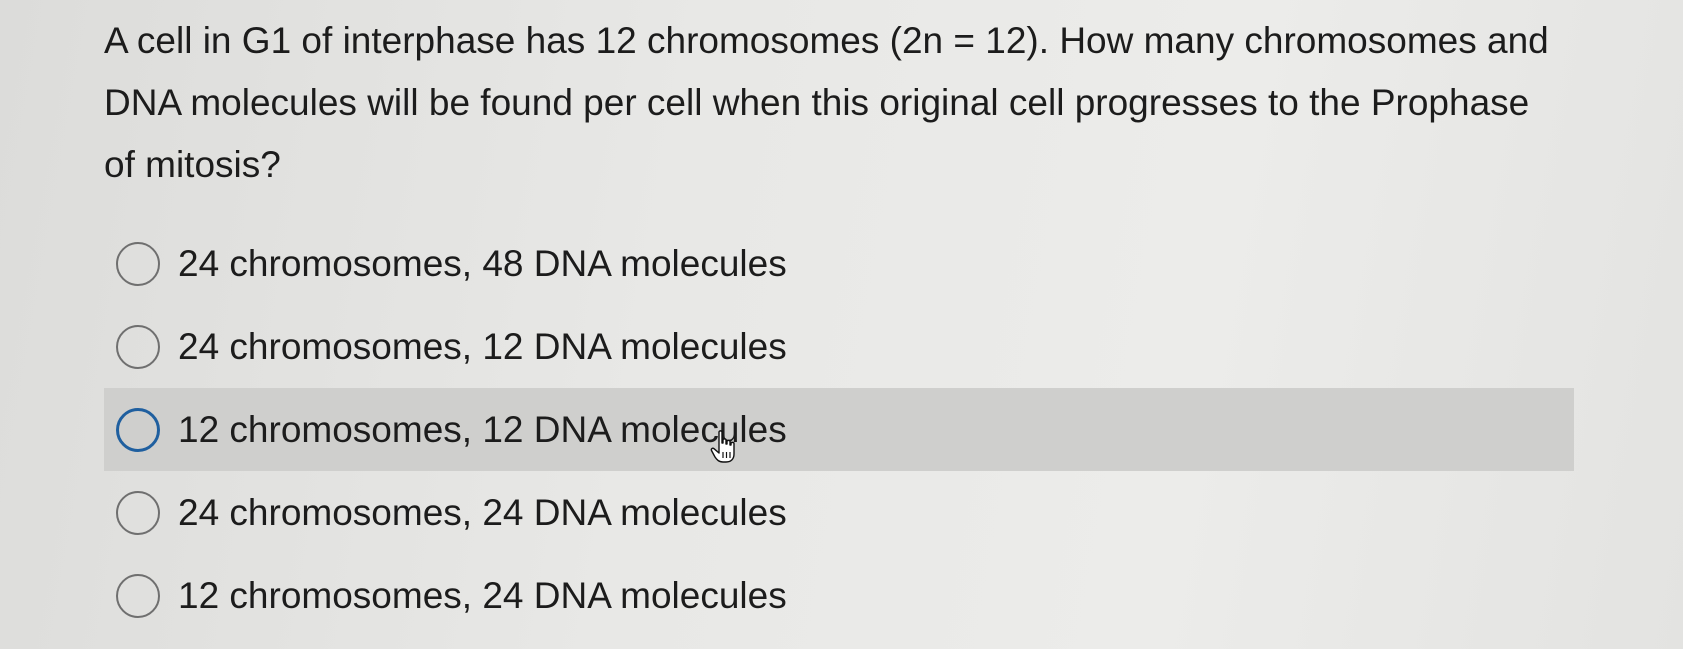 The image size is (1683, 649). Describe the element at coordinates (722, 446) in the screenshot. I see `hand-pointer-icon` at that location.